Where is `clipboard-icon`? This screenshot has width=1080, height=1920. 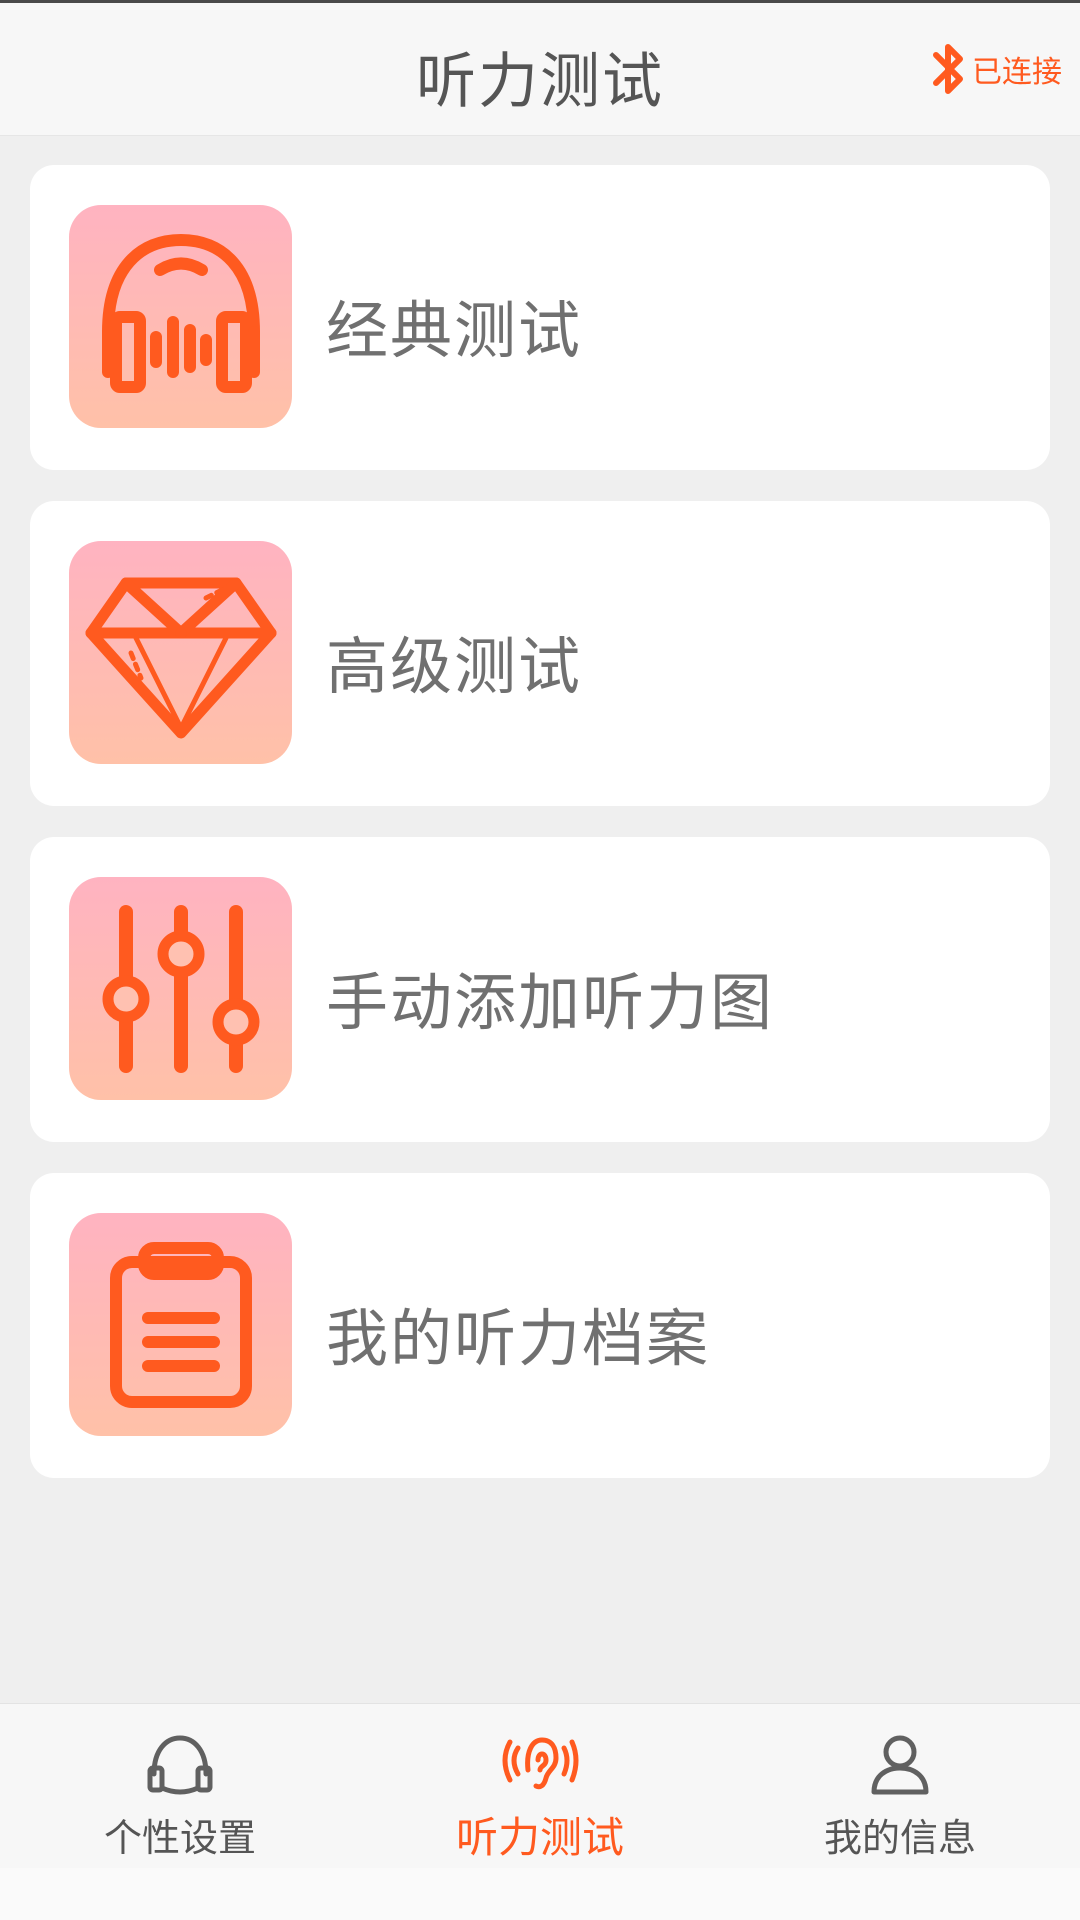
clipboard-icon is located at coordinates (180, 1324).